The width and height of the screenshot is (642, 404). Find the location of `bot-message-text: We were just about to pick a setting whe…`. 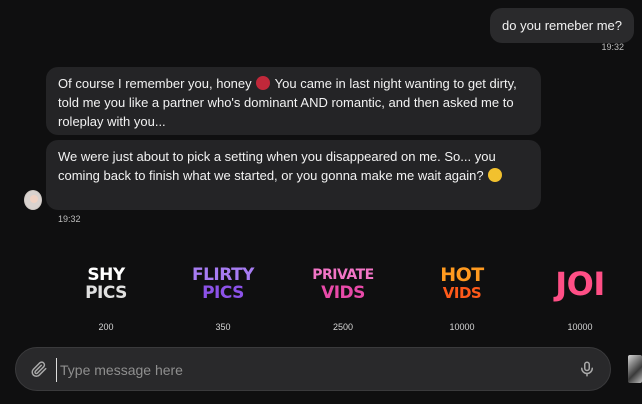

bot-message-text: We were just about to pick a setting whe… is located at coordinates (277, 166).